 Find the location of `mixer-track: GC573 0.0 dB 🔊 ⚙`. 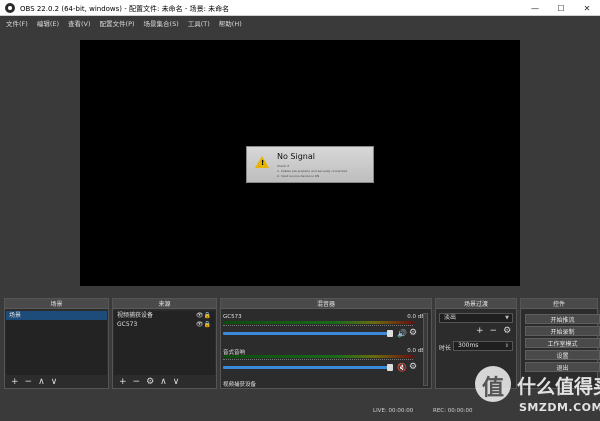

mixer-track: GC573 0.0 dB 🔊 ⚙ is located at coordinates (329, 328).